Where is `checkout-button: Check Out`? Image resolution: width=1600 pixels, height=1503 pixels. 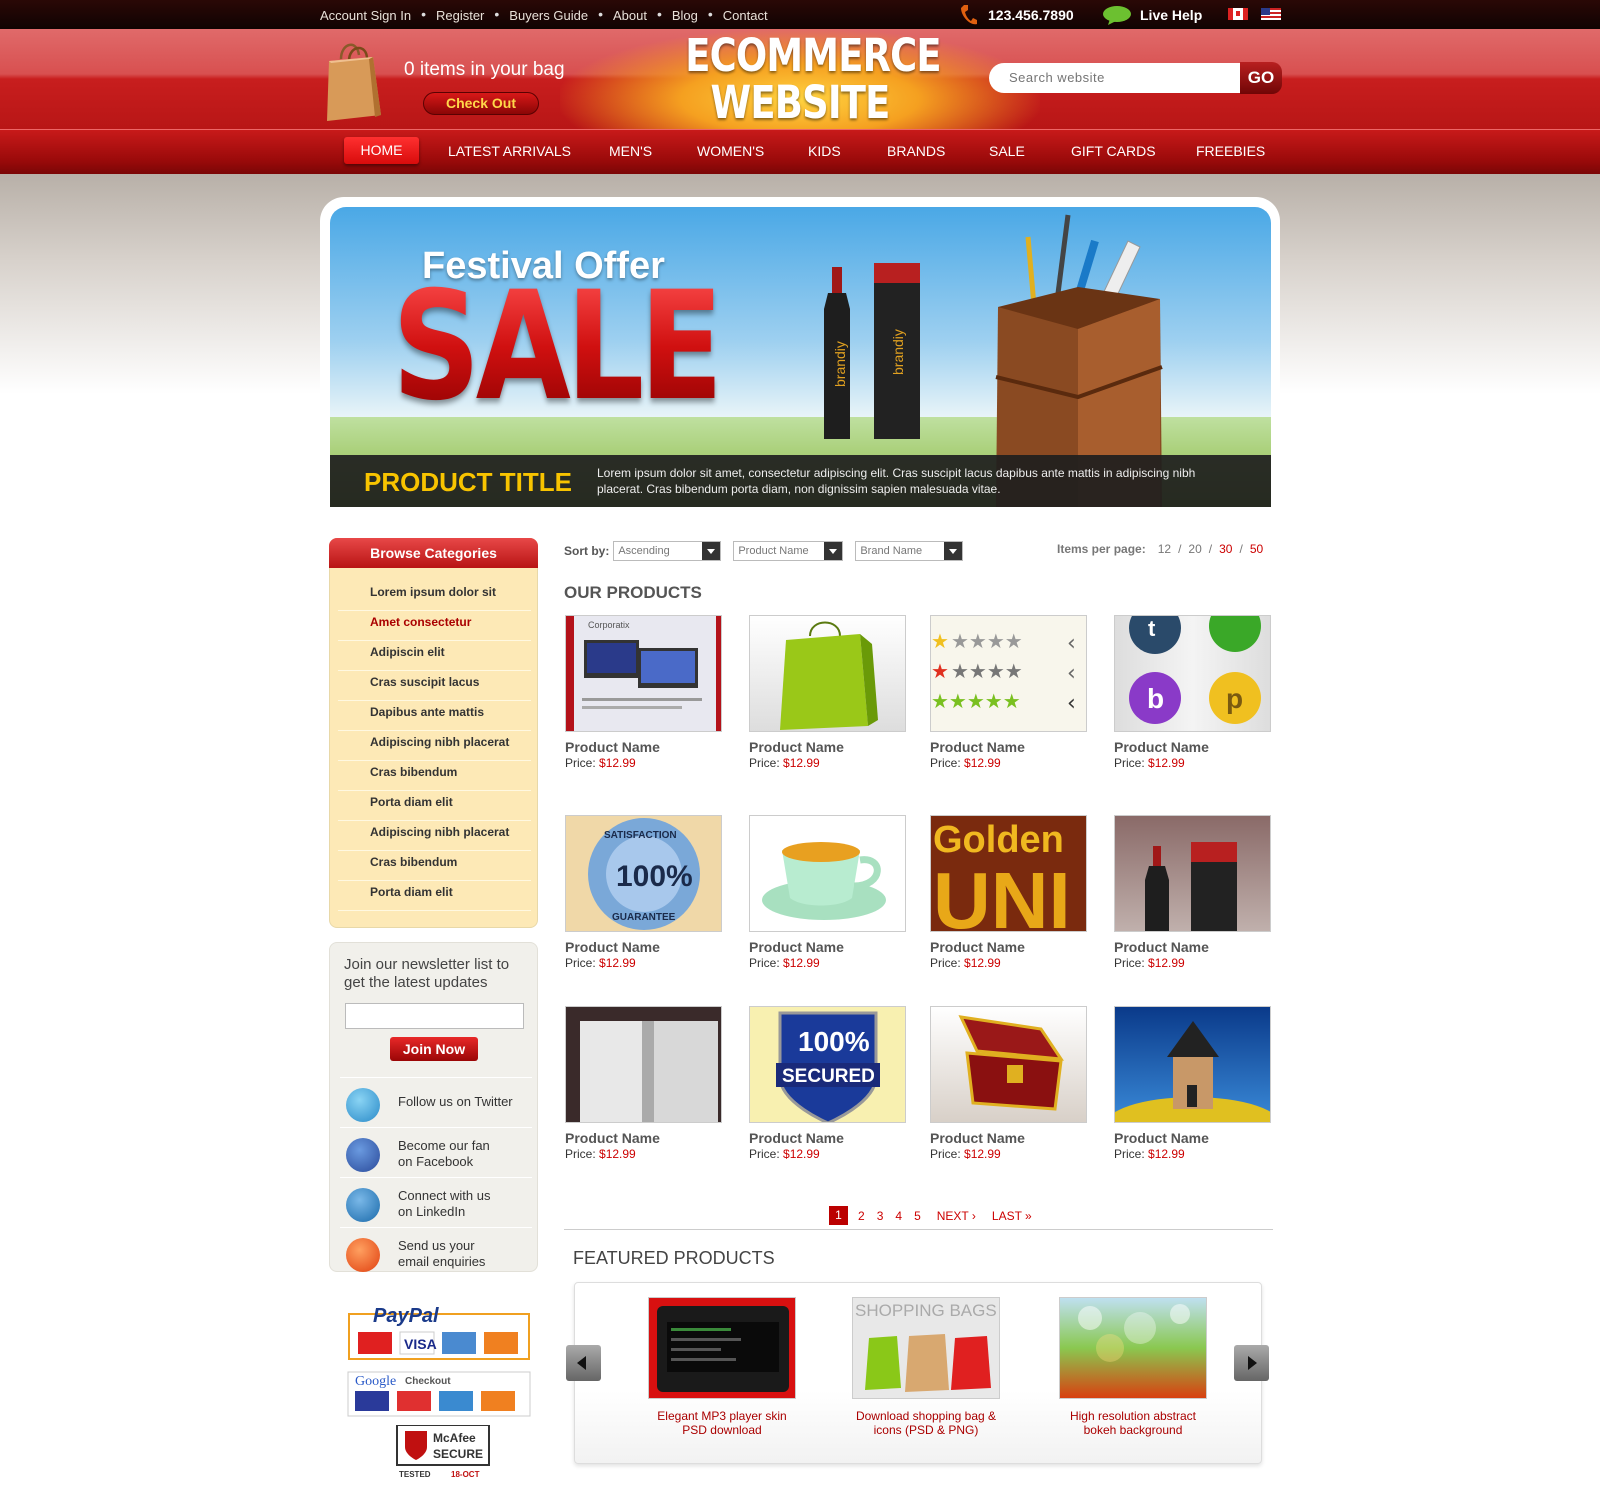 checkout-button: Check Out is located at coordinates (481, 103).